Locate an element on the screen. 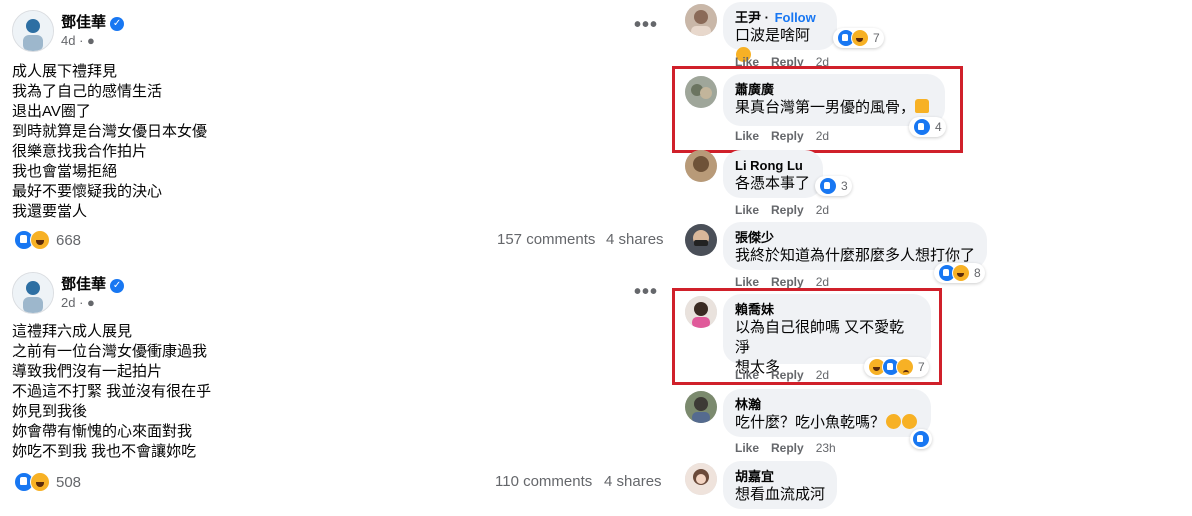 The height and width of the screenshot is (516, 1192). comment-bubble: 王尹 · Follow 口波是啥阿 is located at coordinates (780, 32).